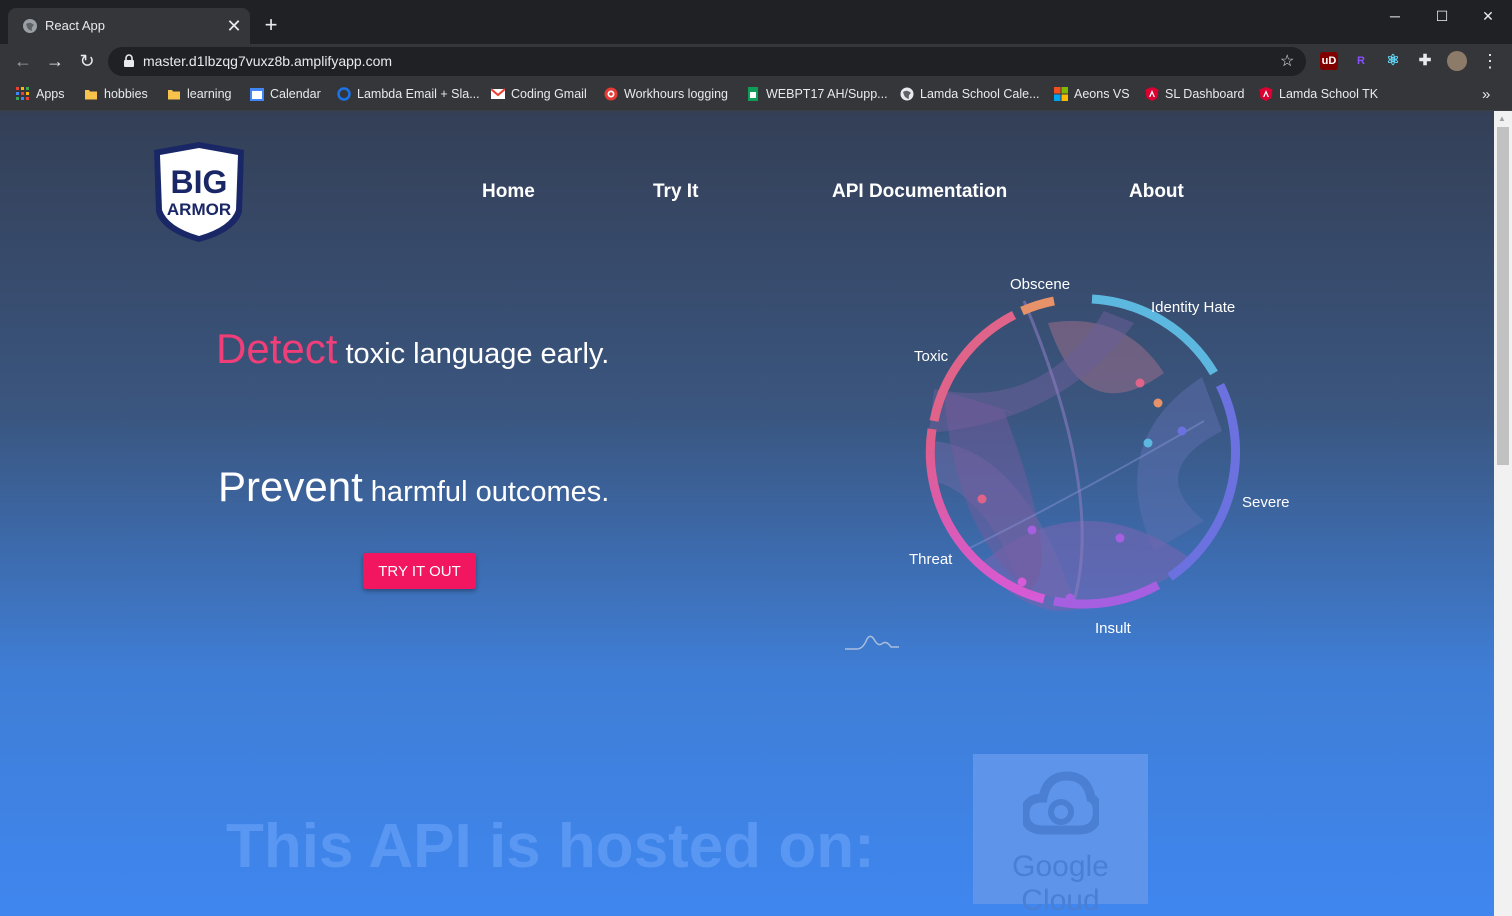 The height and width of the screenshot is (916, 1512). I want to click on hero-accent-word: Detect, so click(277, 348).